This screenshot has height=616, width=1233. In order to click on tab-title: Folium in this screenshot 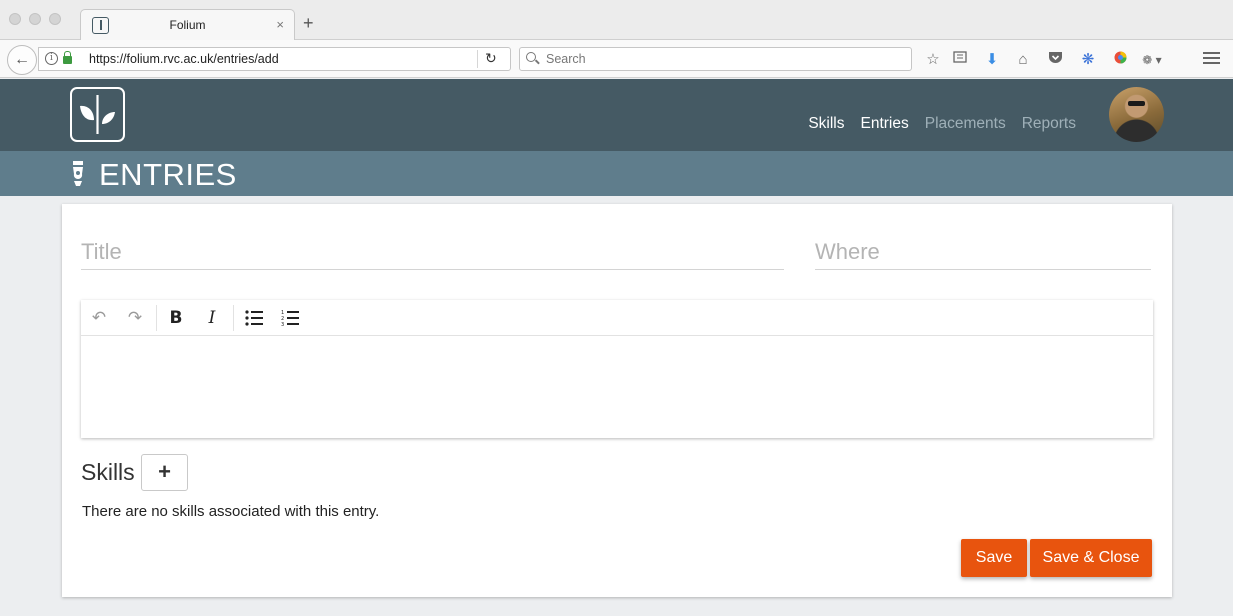, I will do `click(187, 25)`.